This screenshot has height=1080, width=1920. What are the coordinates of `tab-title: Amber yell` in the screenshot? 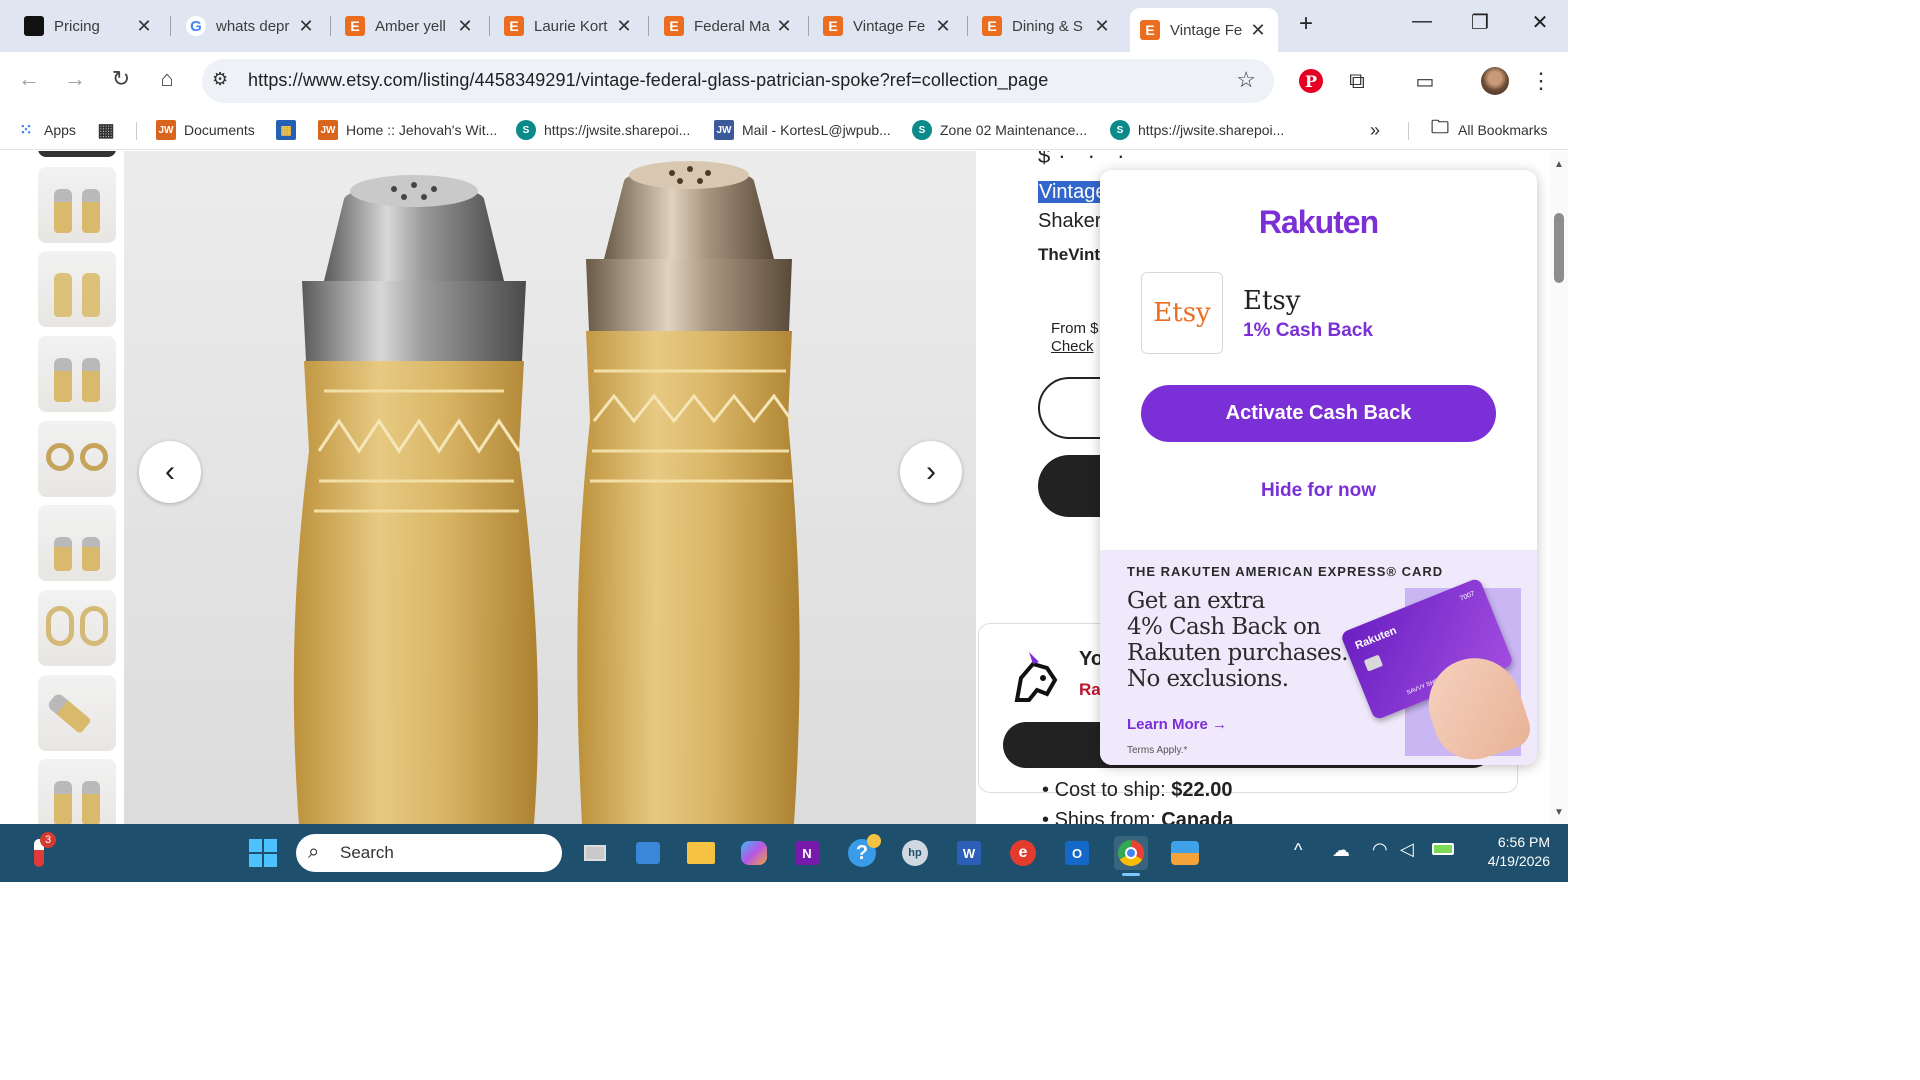 It's located at (410, 26).